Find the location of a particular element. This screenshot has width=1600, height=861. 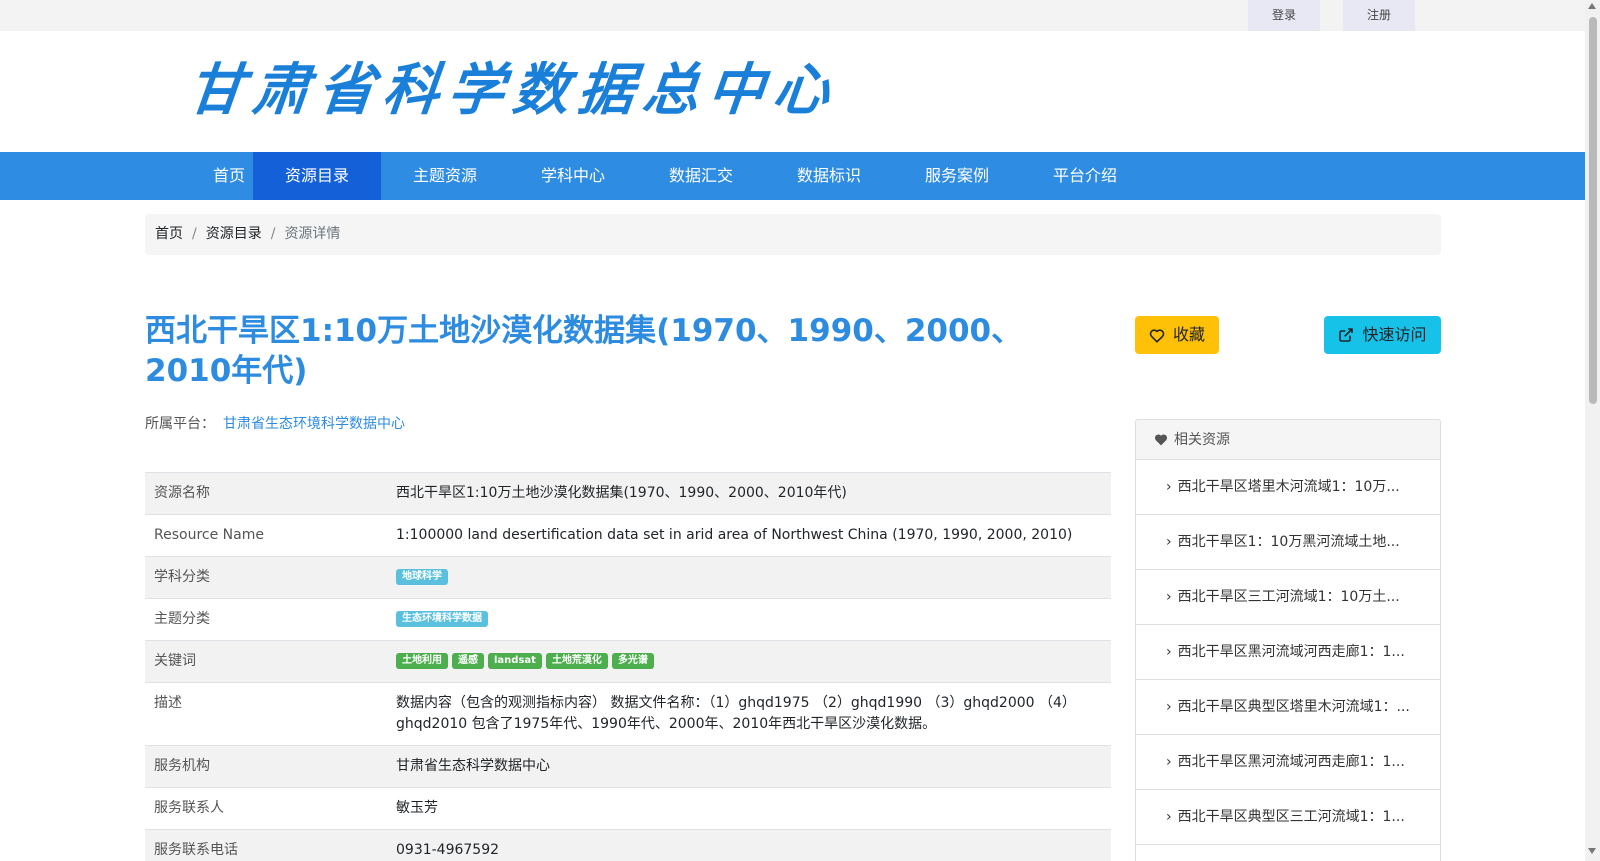

detail-key: 服务联系人 is located at coordinates (266, 808).